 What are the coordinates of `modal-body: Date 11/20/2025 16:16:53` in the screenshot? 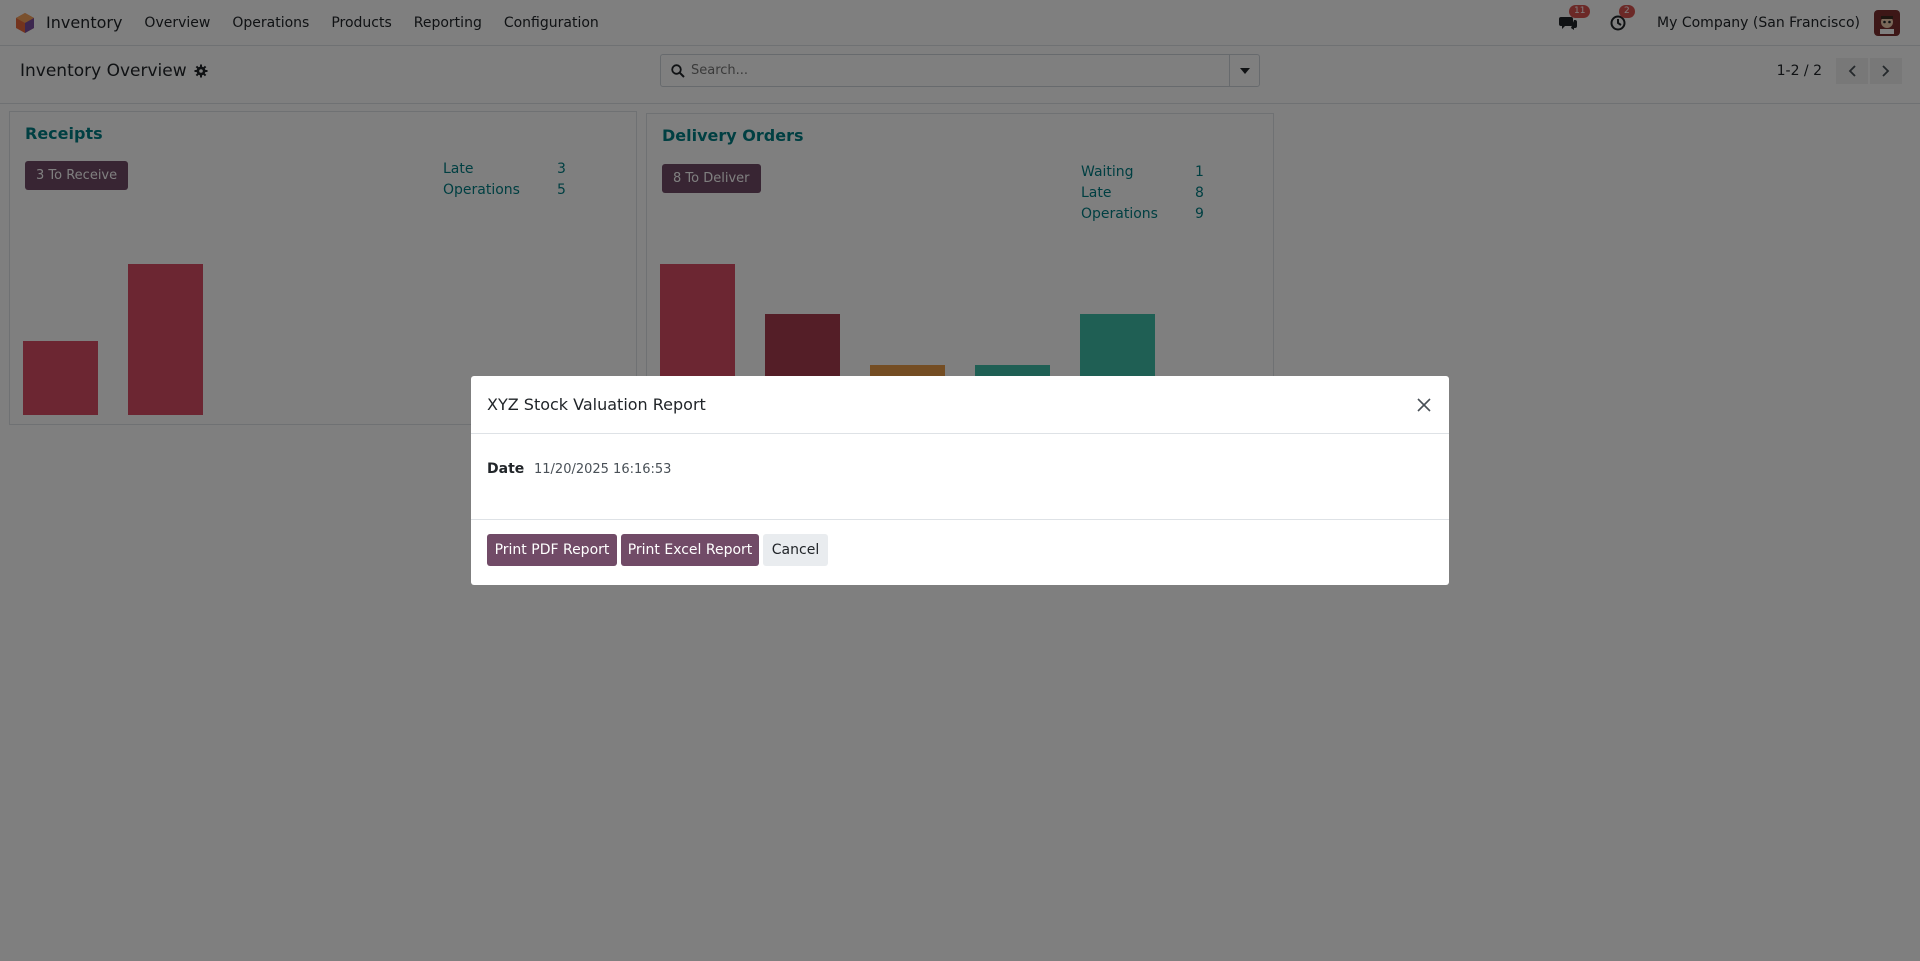 It's located at (960, 477).